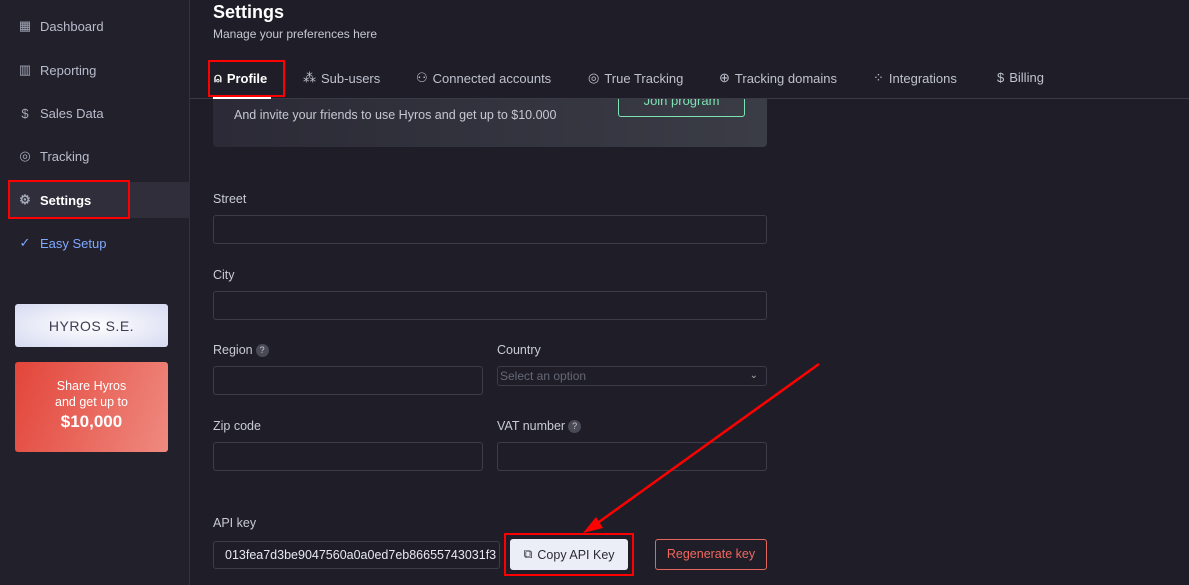 Image resolution: width=1189 pixels, height=585 pixels. What do you see at coordinates (1020, 77) in the screenshot?
I see `tab-billing: $ Billing` at bounding box center [1020, 77].